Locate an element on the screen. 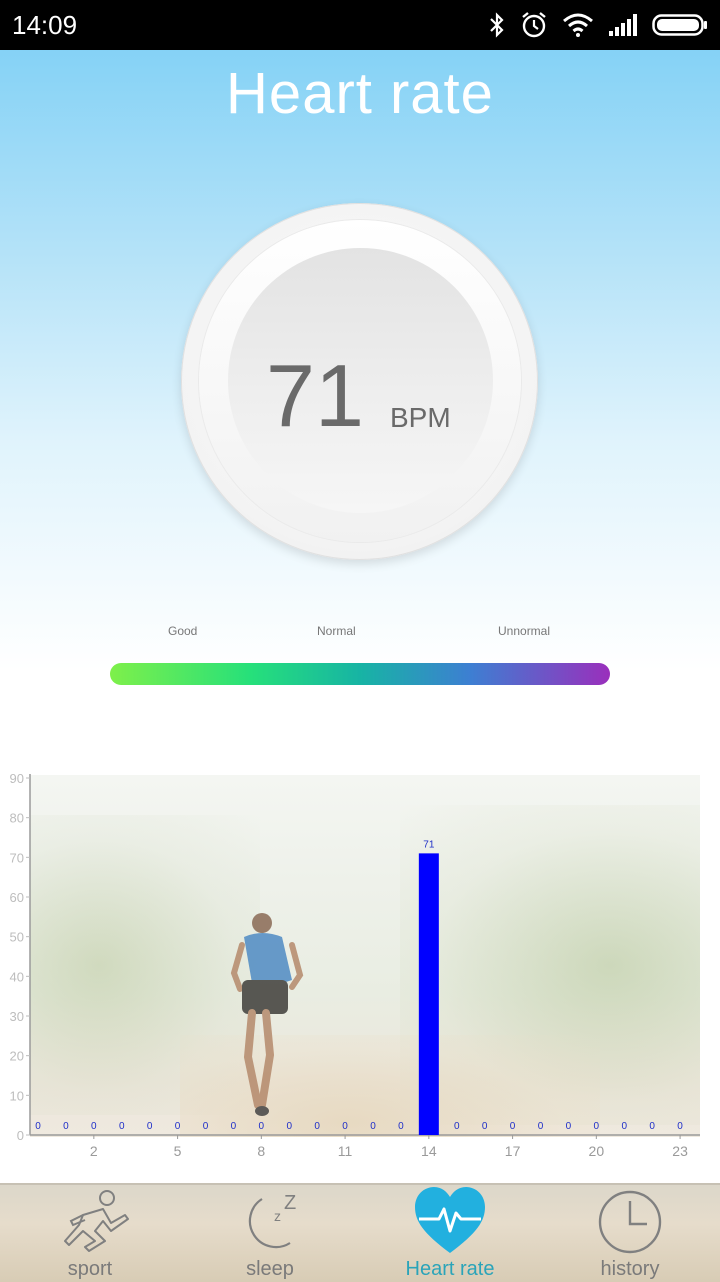 The image size is (720, 1282). svg-text: Z is located at coordinates (290, 1203).